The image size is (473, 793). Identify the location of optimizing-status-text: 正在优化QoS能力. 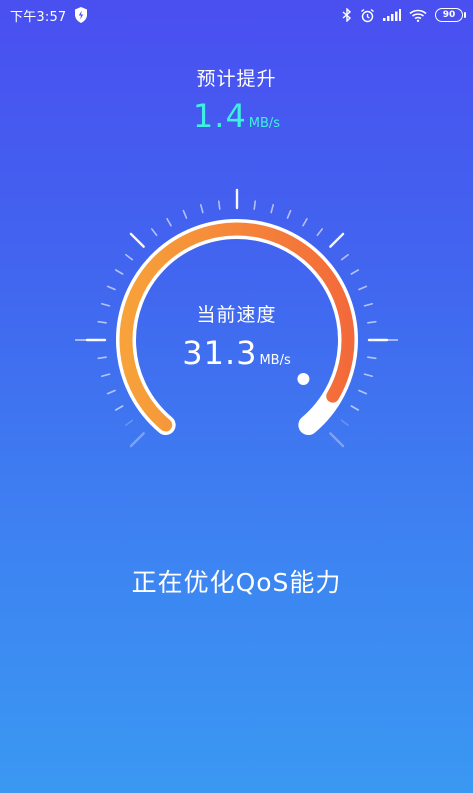
(236, 582).